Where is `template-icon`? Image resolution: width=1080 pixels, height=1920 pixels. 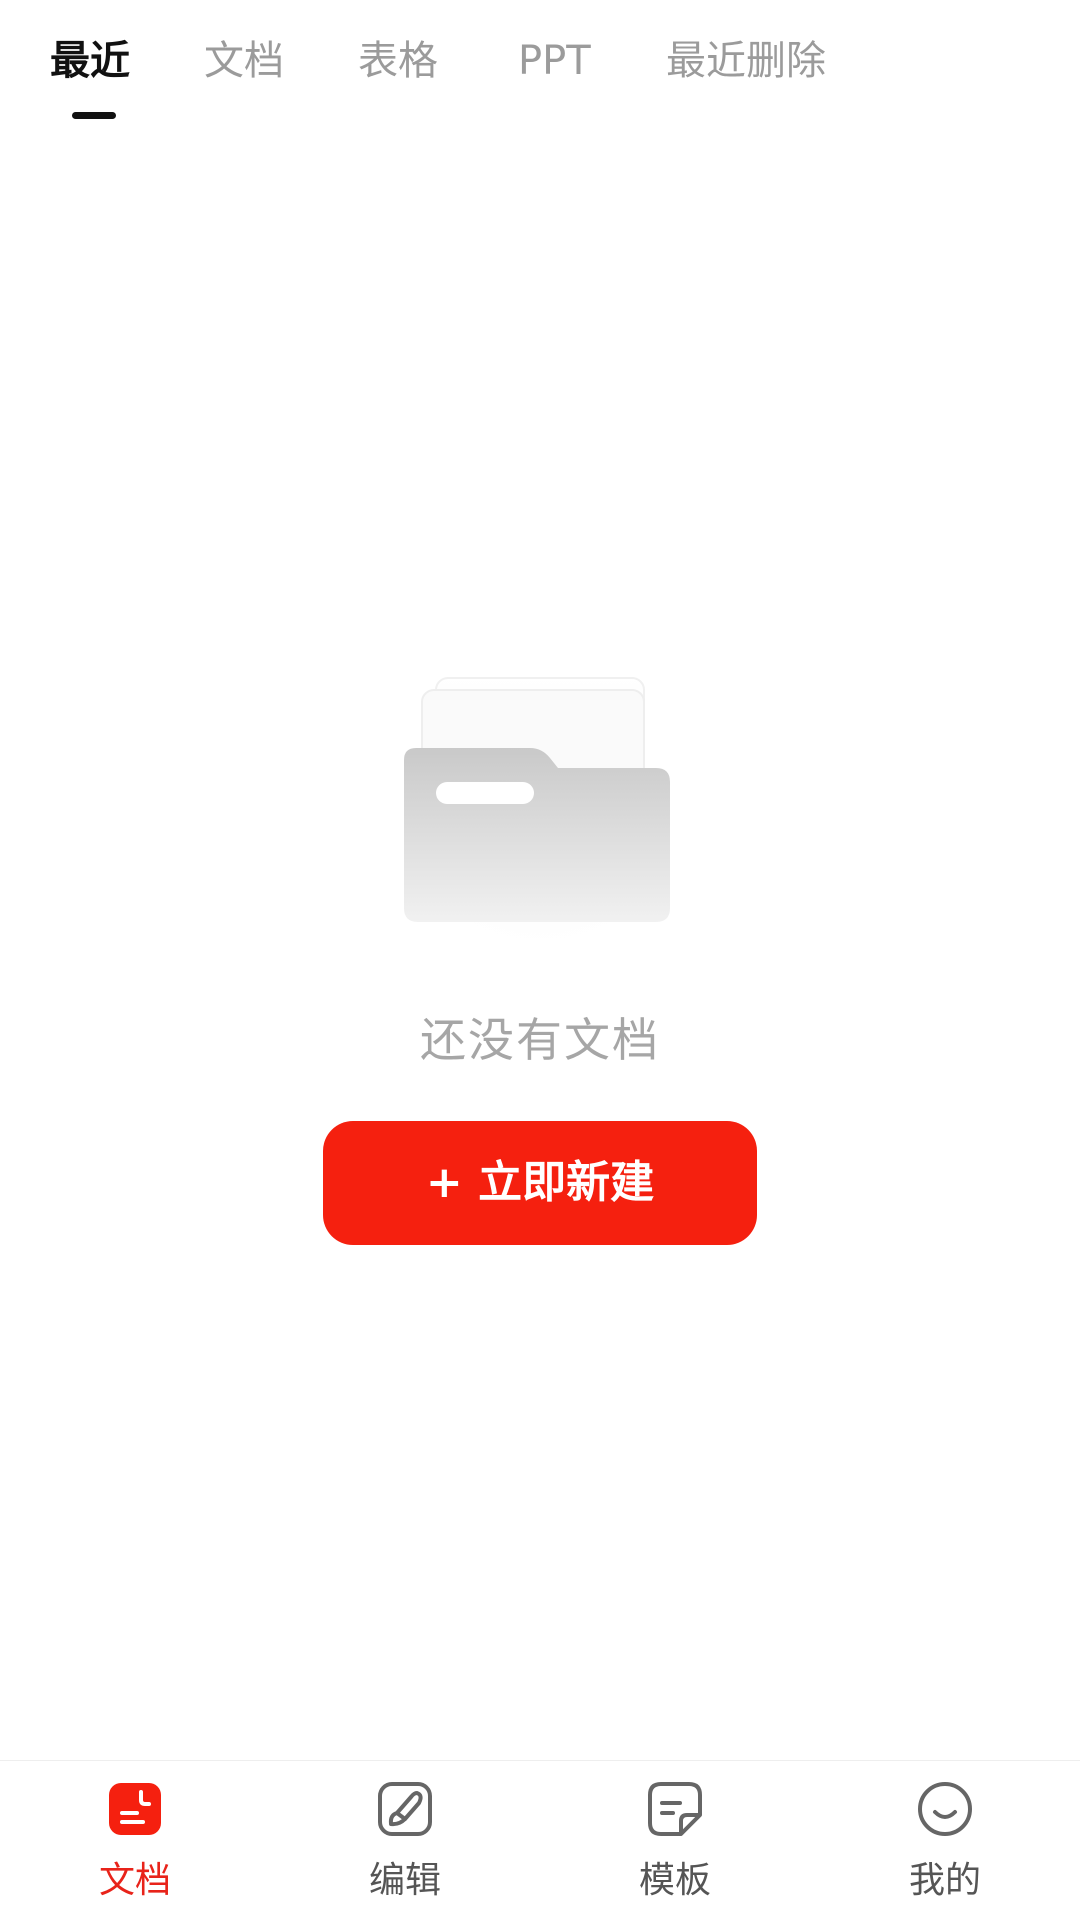
template-icon is located at coordinates (675, 1809).